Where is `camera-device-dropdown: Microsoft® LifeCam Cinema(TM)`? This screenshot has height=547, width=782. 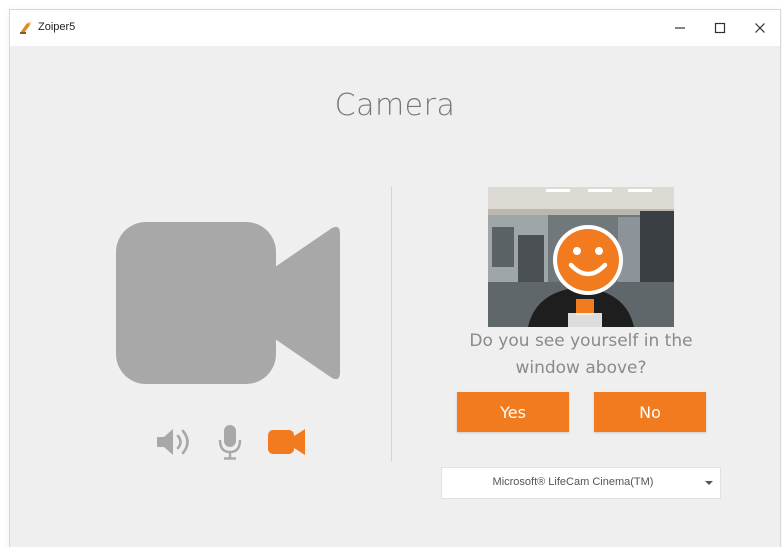 camera-device-dropdown: Microsoft® LifeCam Cinema(TM) is located at coordinates (581, 483).